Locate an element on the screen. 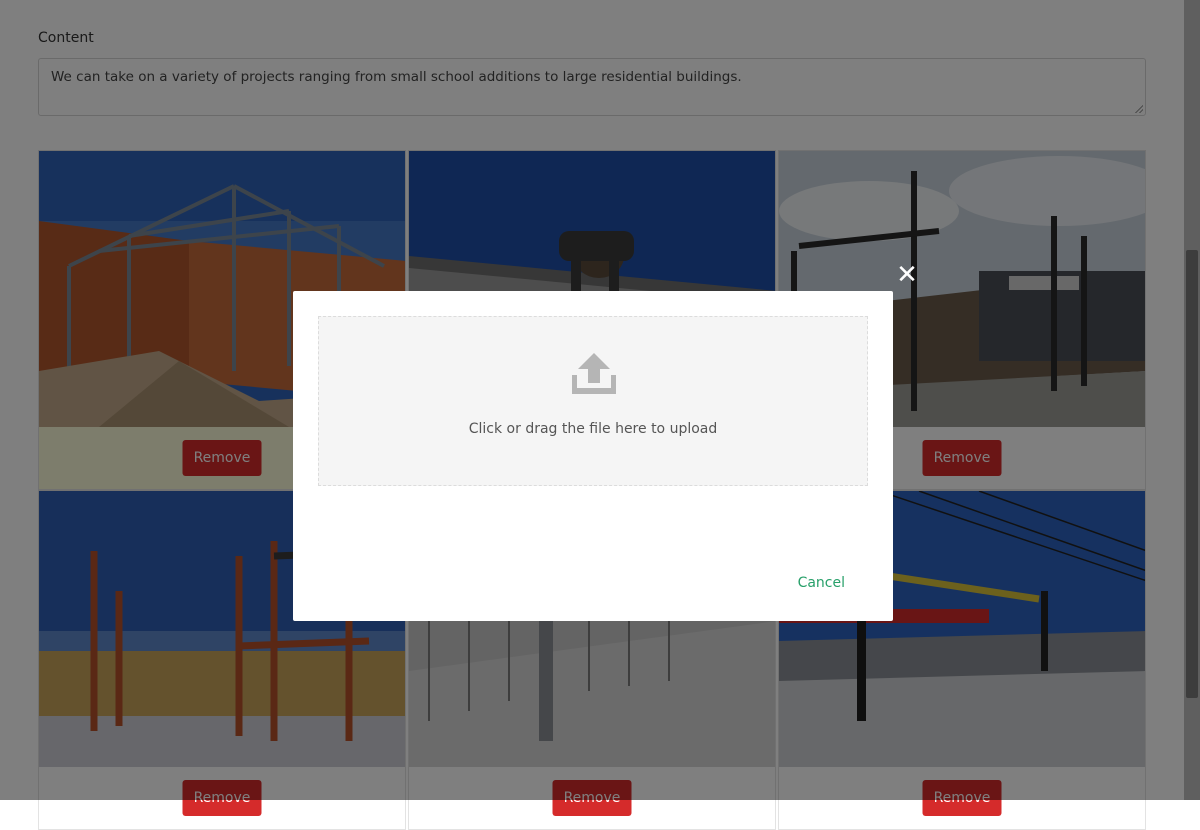 Image resolution: width=1200 pixels, height=830 pixels. upload-dropzone: Click or drag the file here to upload is located at coordinates (593, 401).